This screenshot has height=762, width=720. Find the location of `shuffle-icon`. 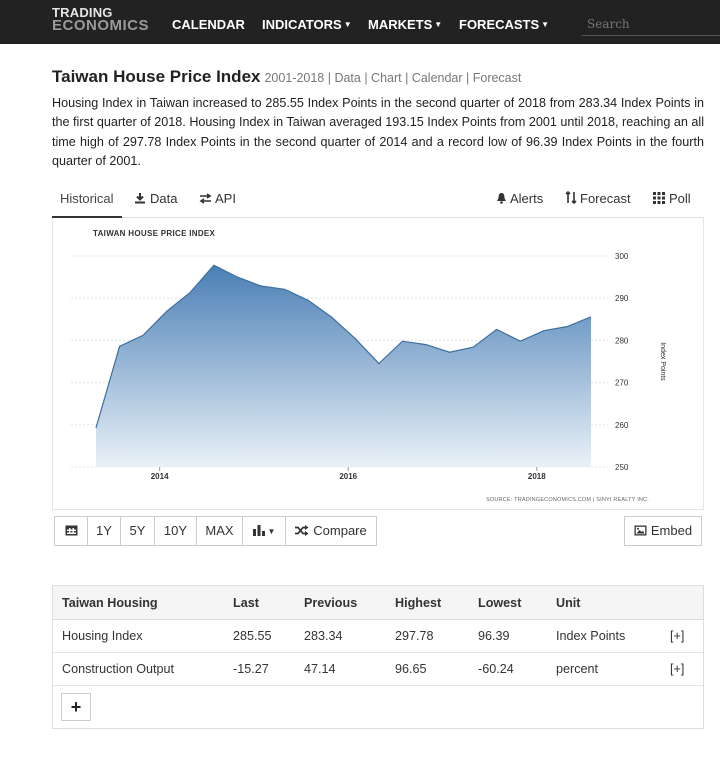

shuffle-icon is located at coordinates (302, 530).